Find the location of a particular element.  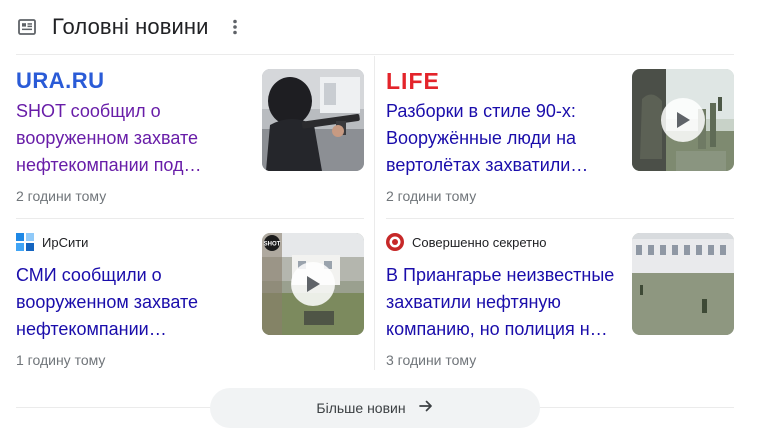

more-news-button: Більше новин is located at coordinates (375, 408).